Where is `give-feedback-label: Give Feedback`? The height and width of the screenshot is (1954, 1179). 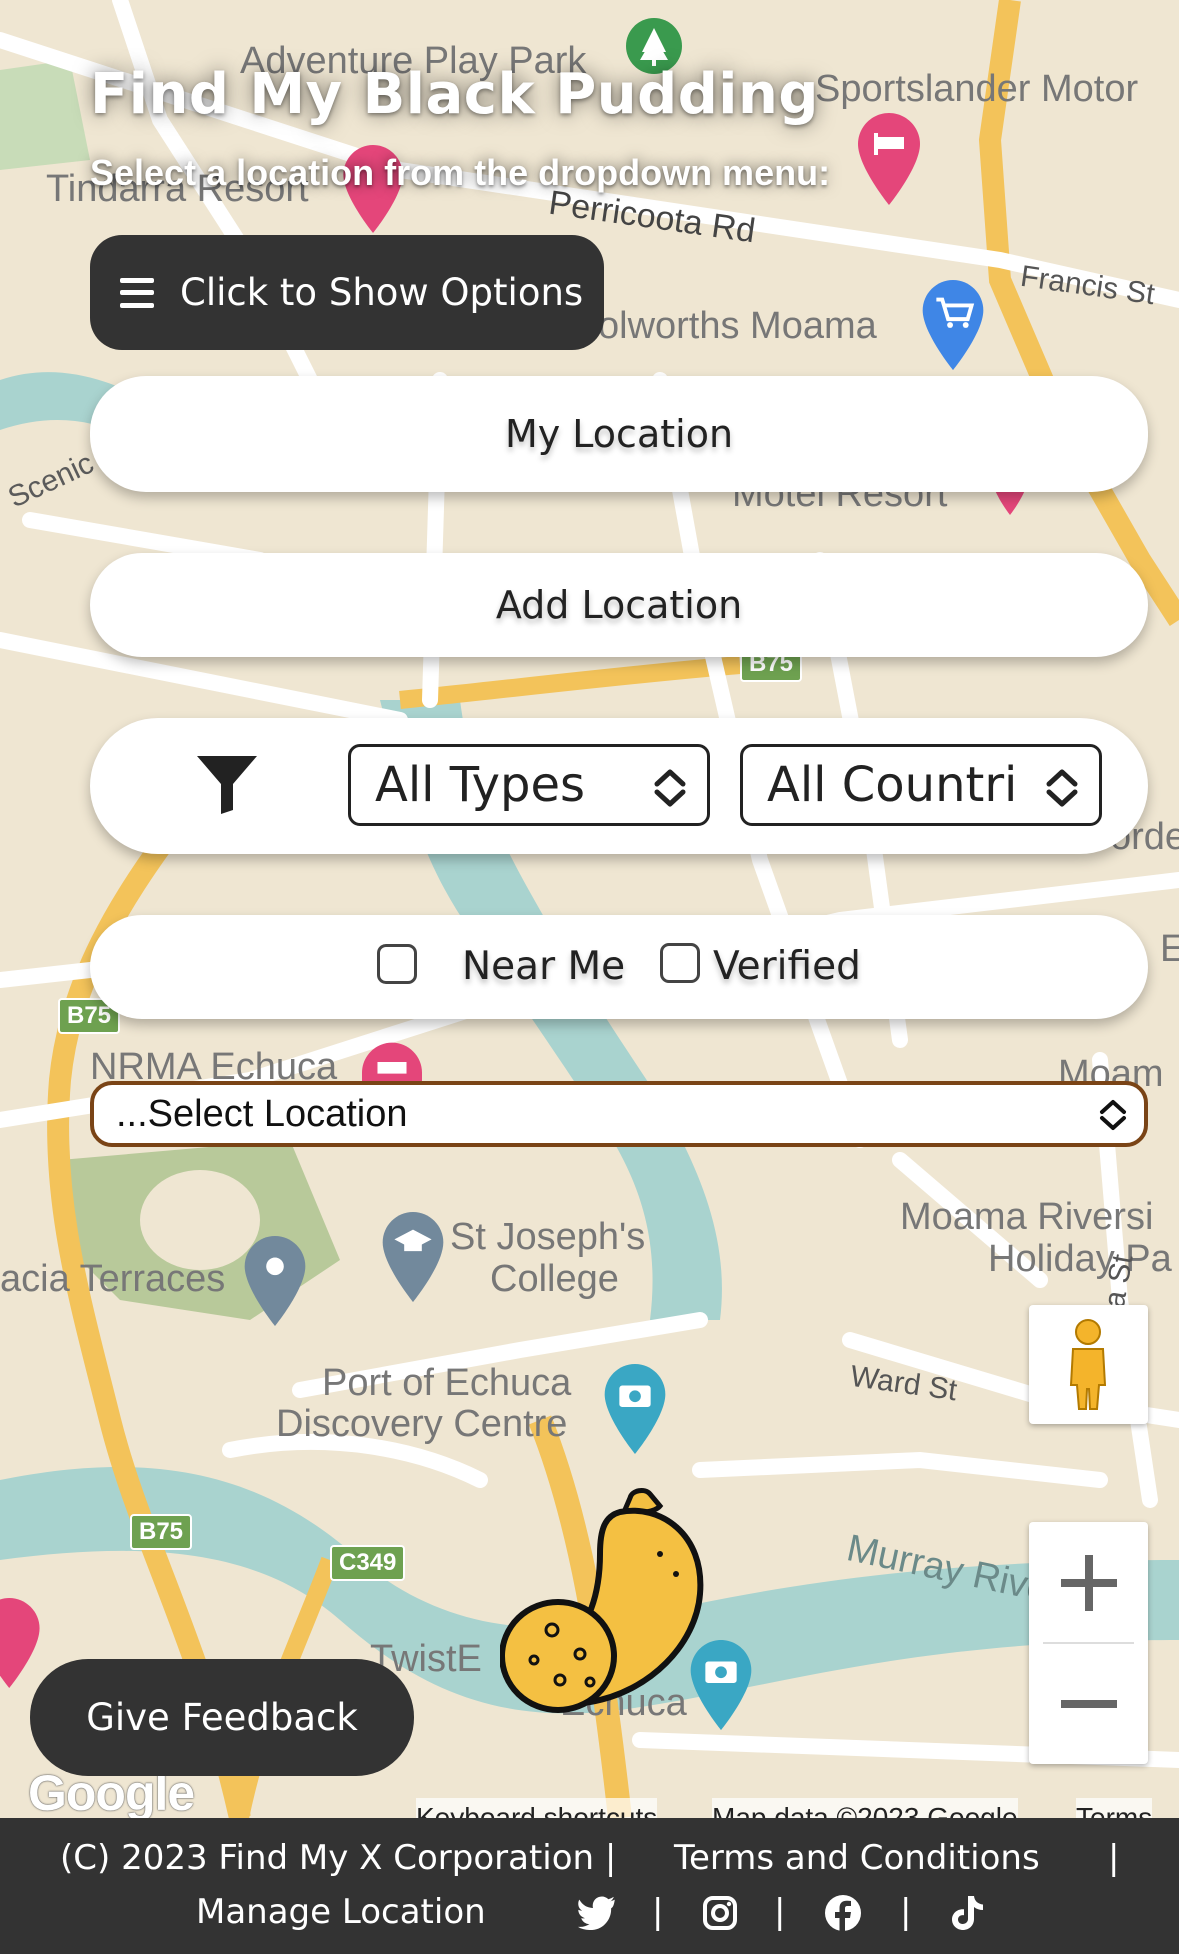
give-feedback-label: Give Feedback is located at coordinates (222, 1717).